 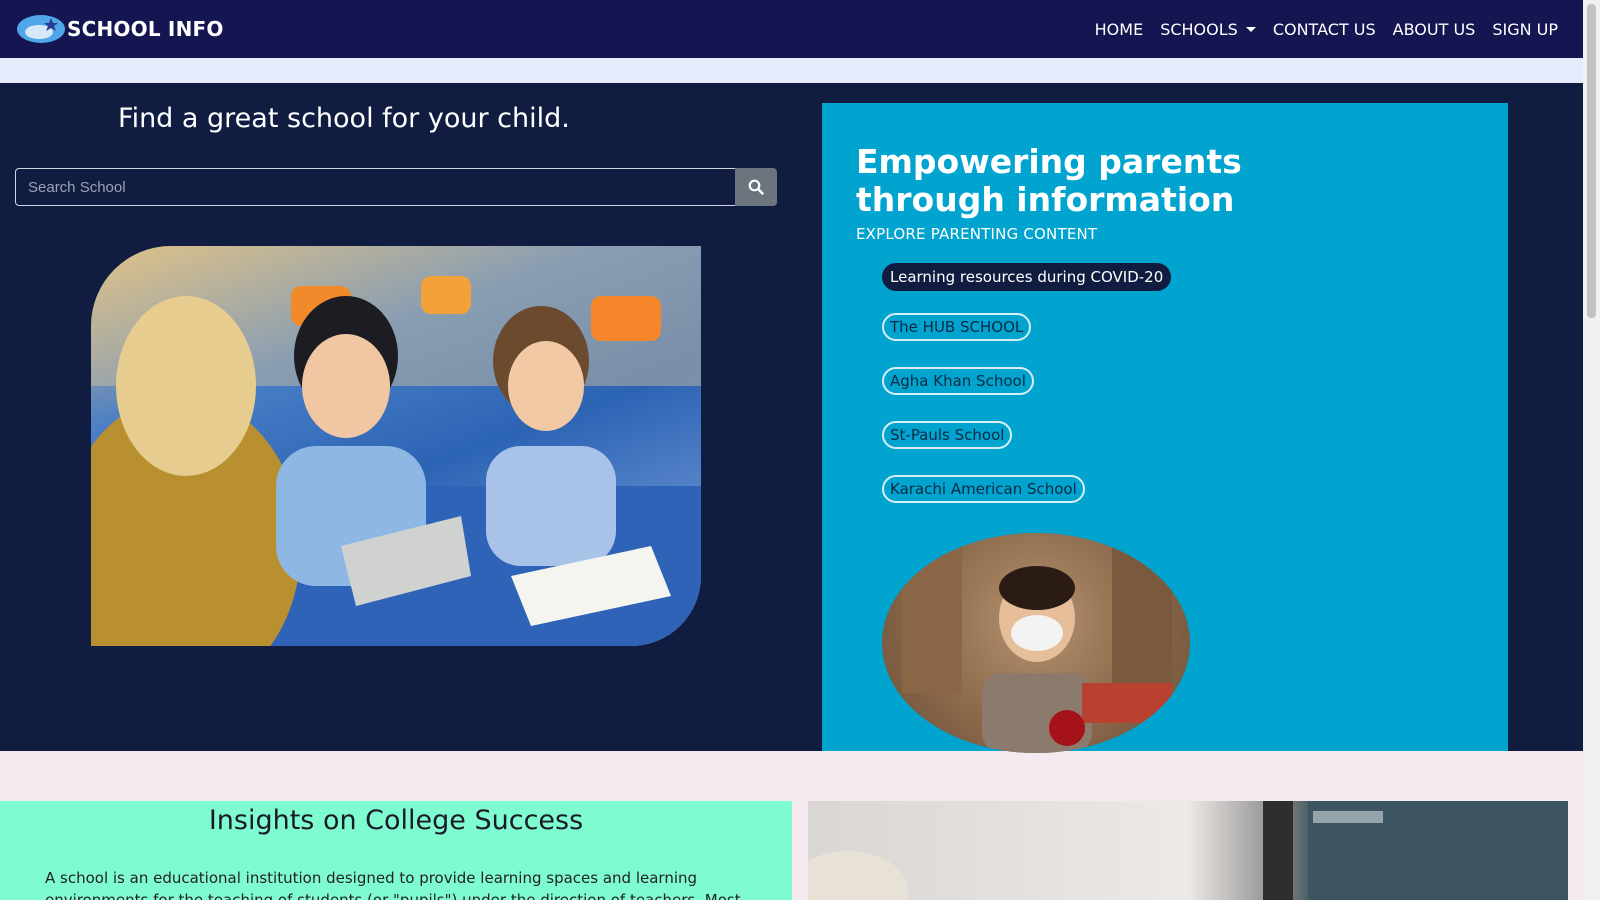 I want to click on search-icon, so click(x=756, y=187).